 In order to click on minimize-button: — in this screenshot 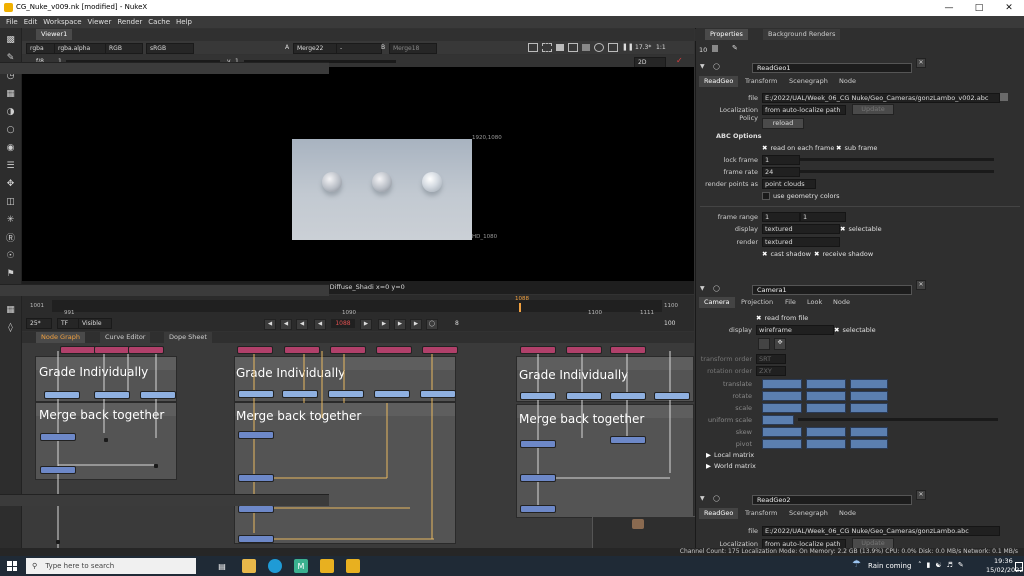, I will do `click(949, 8)`.